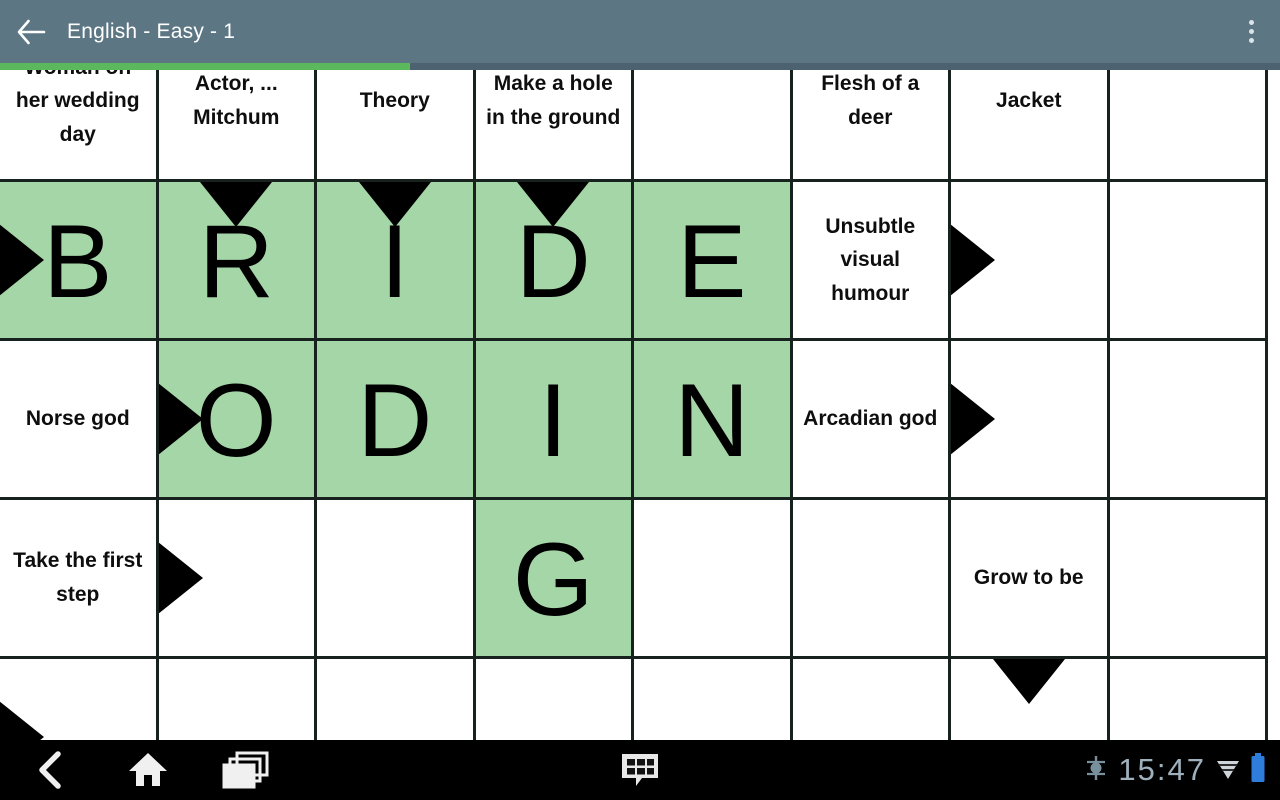 This screenshot has width=1280, height=800. I want to click on clue-text: Actor, ... Mitchum, so click(236, 100).